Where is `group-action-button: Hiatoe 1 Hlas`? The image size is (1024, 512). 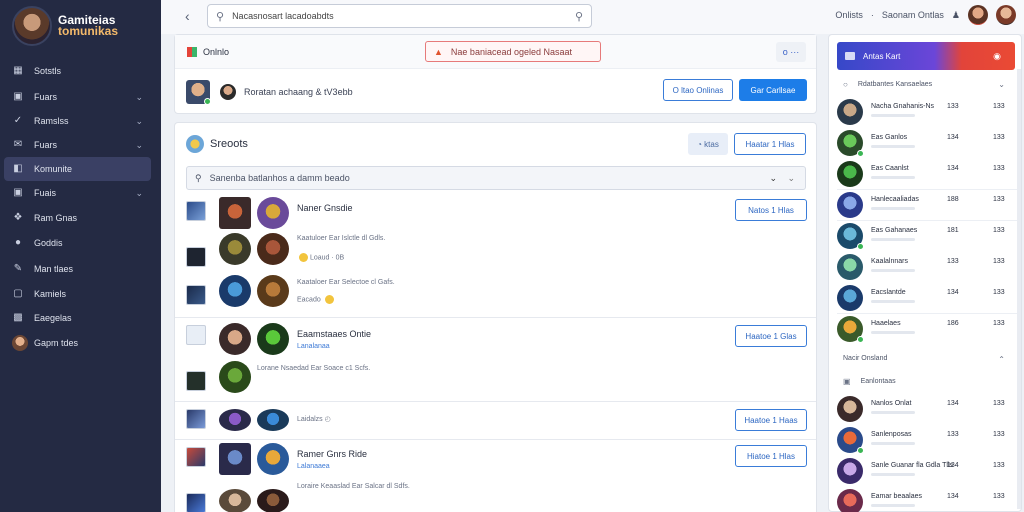
group-action-button: Hiatoe 1 Hlas is located at coordinates (771, 456).